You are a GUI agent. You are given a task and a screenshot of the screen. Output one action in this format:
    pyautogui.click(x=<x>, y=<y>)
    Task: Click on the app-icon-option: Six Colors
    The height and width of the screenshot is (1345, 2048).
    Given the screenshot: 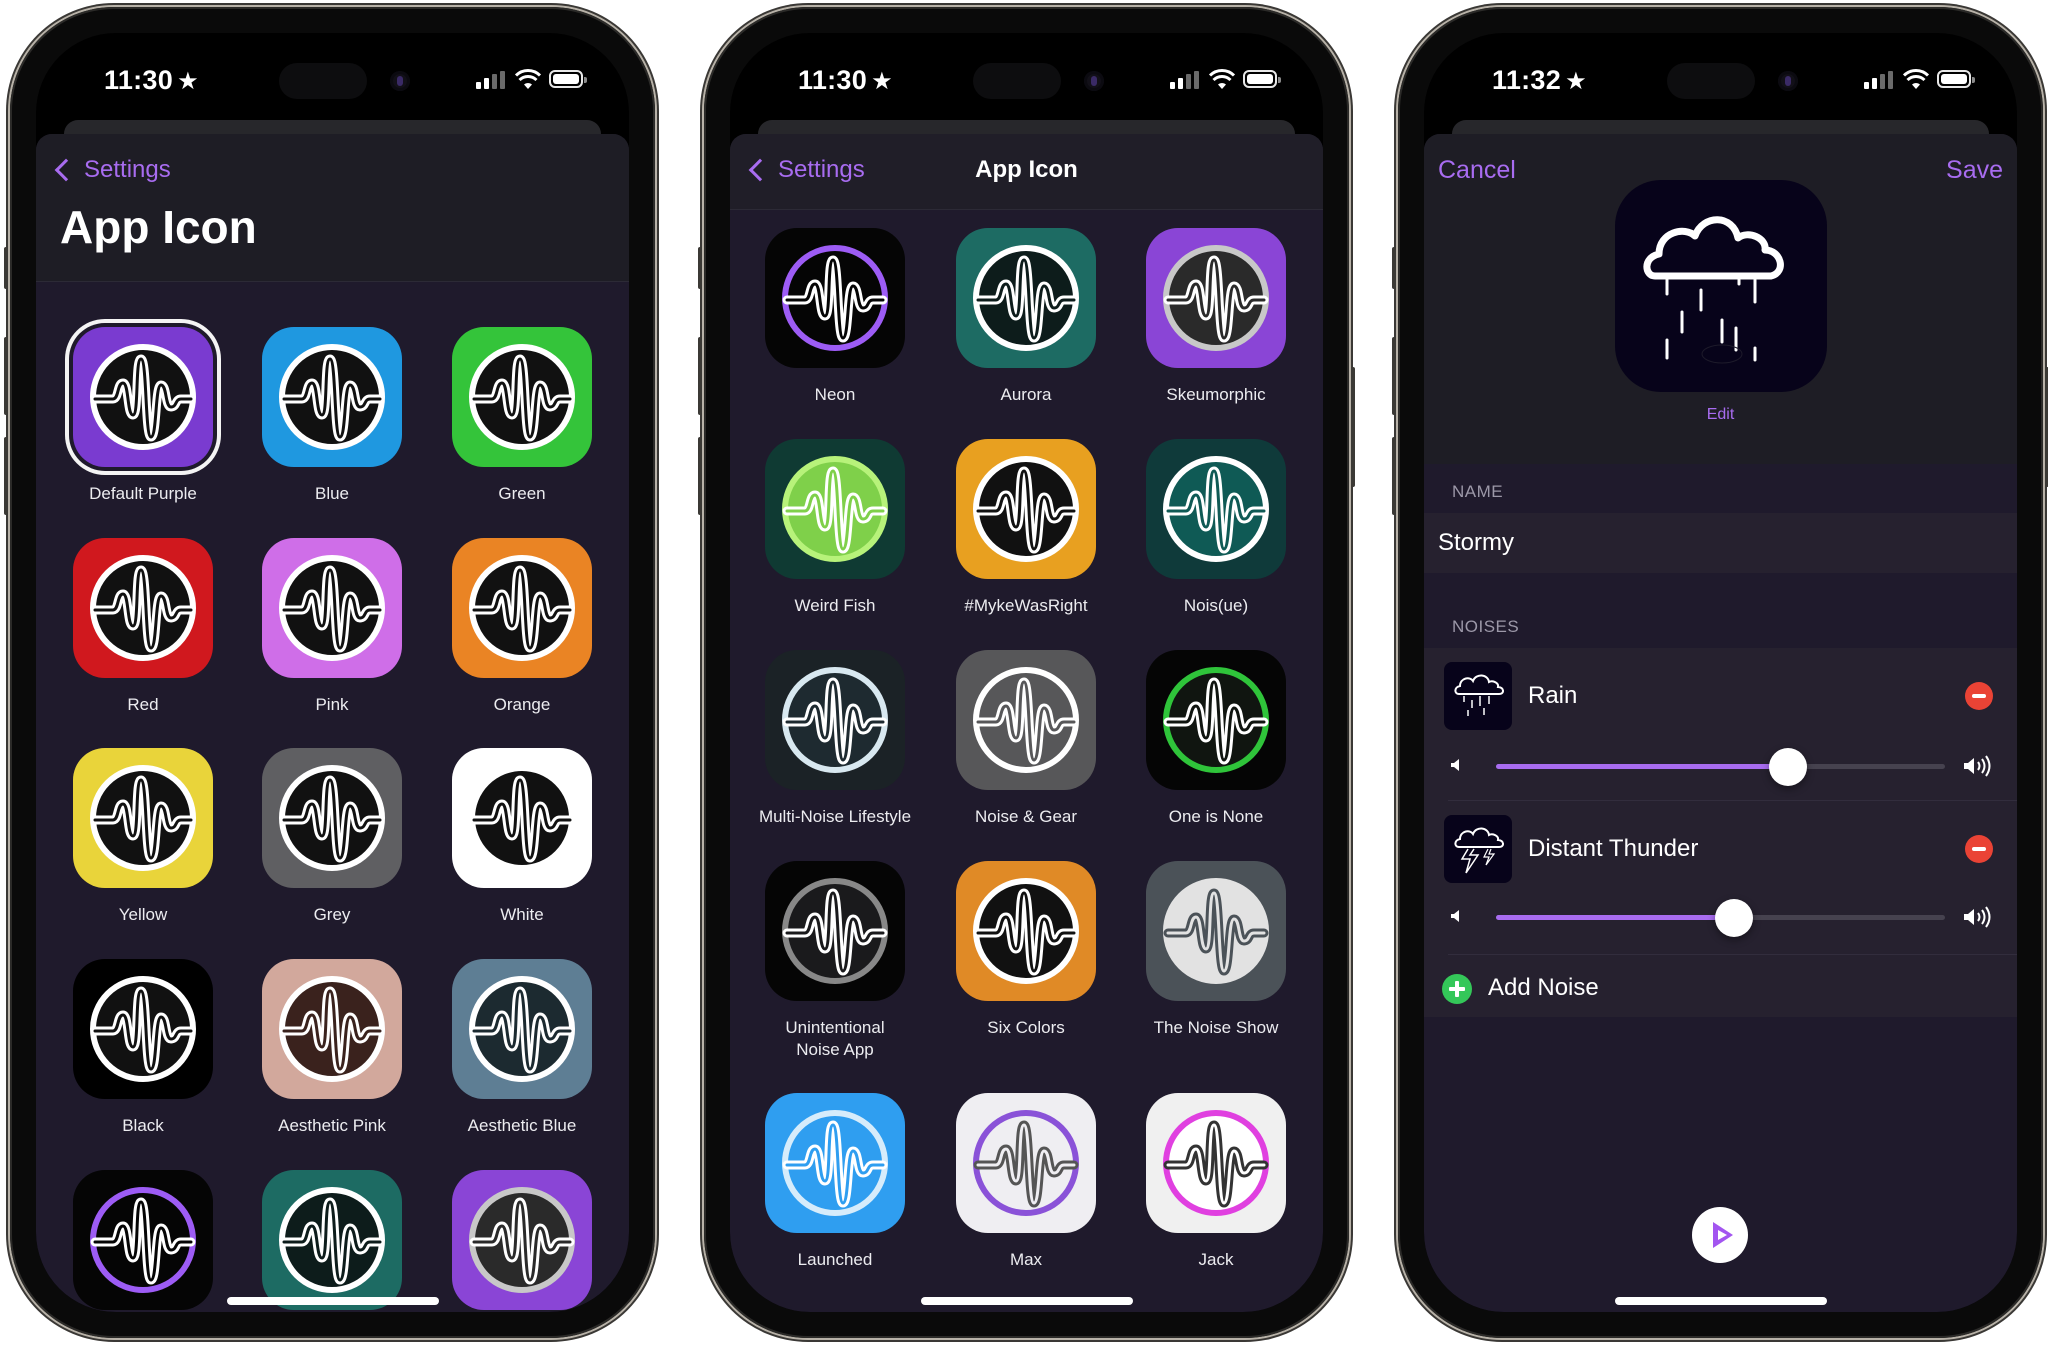 What is the action you would take?
    pyautogui.click(x=1026, y=950)
    